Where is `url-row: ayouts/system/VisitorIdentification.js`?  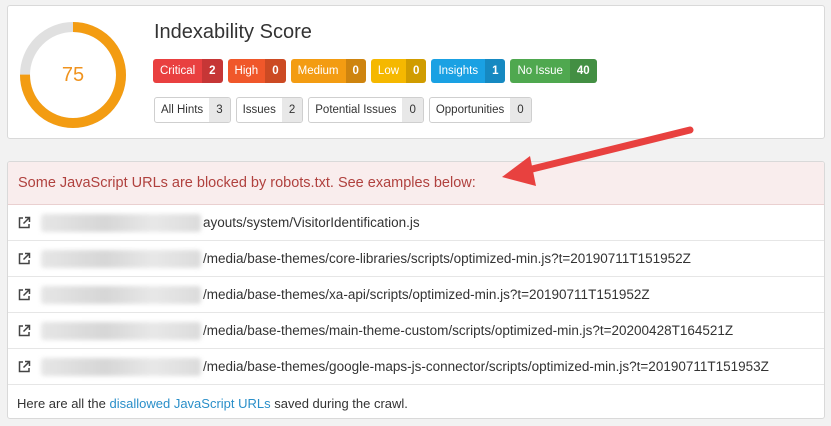
url-row: ayouts/system/VisitorIdentification.js is located at coordinates (416, 223).